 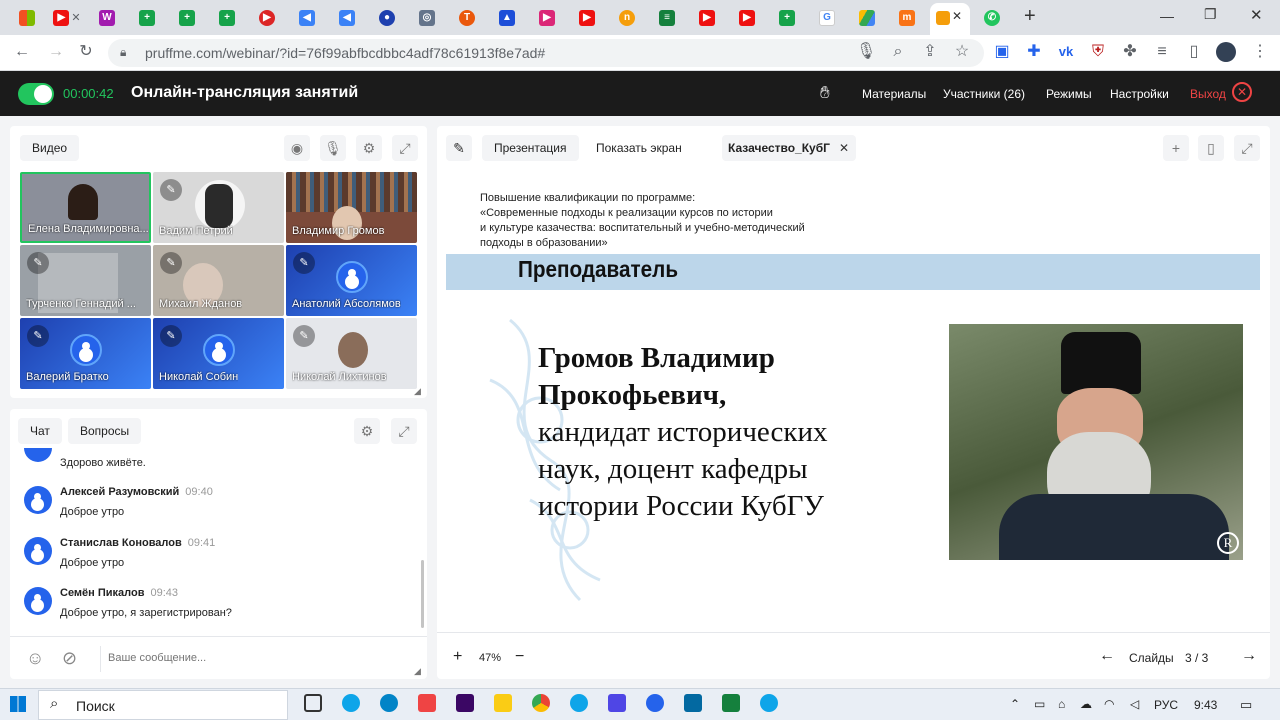 What do you see at coordinates (218, 280) in the screenshot?
I see `video-tile: ✎ Михаил Жданов` at bounding box center [218, 280].